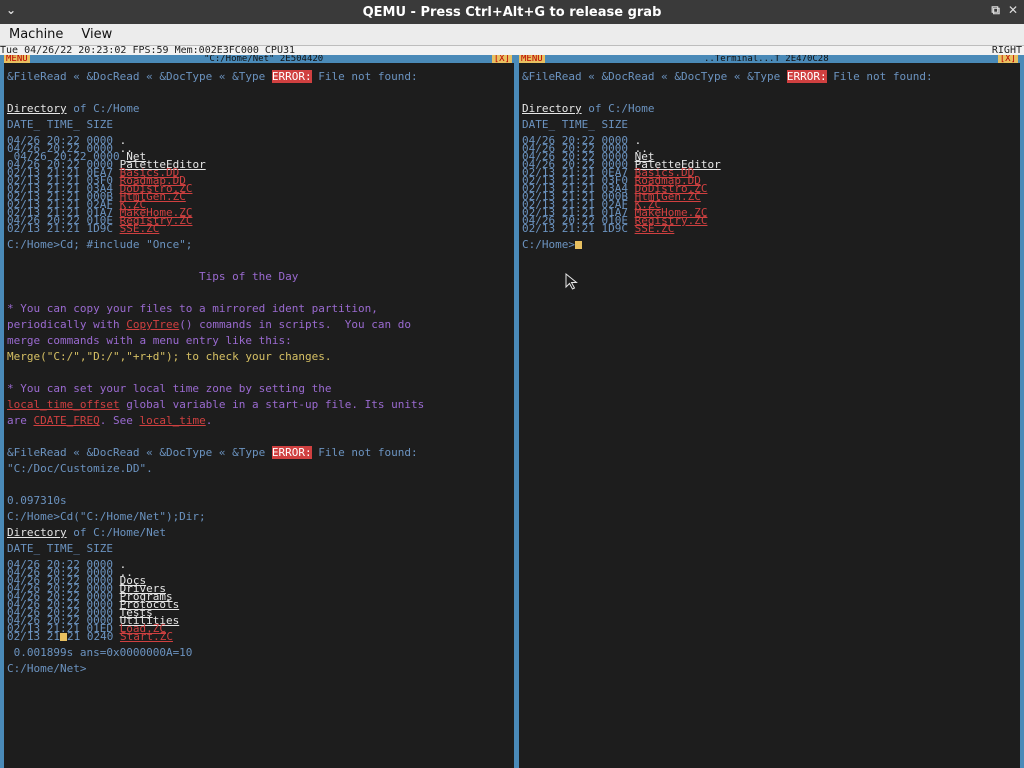  Describe the element at coordinates (571, 281) in the screenshot. I see `mouse-pointer-icon` at that location.